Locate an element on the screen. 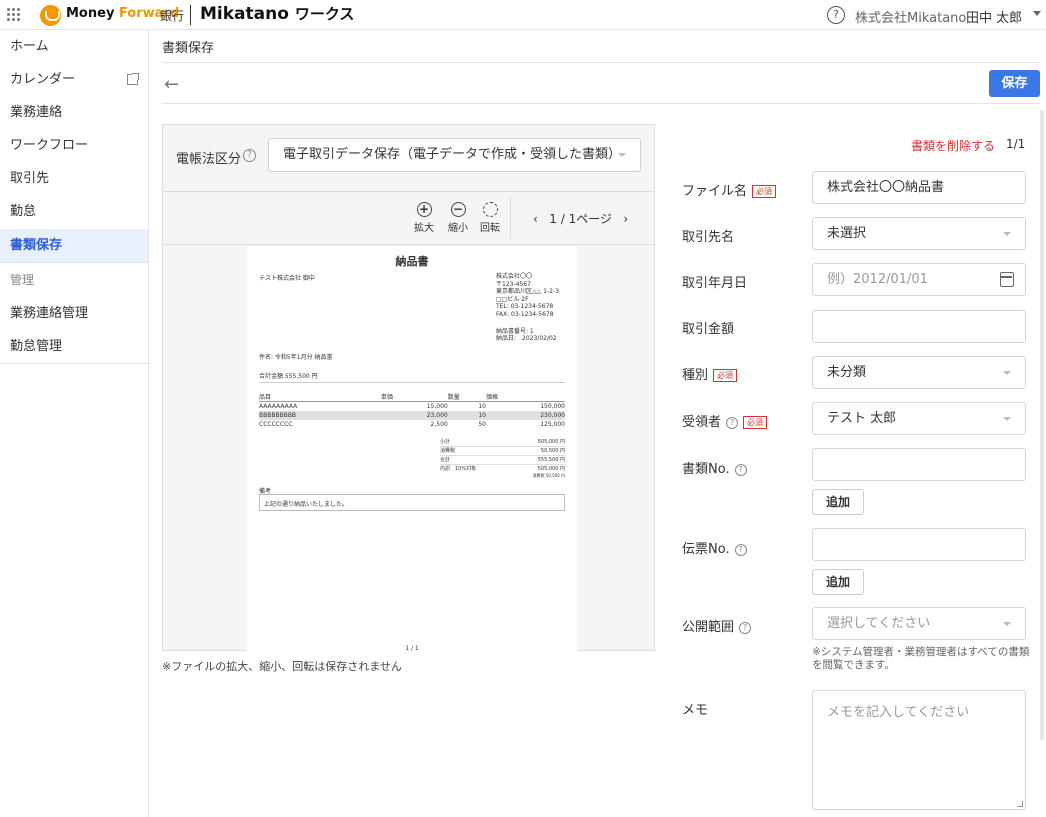 This screenshot has width=1046, height=817. amount-label: 取引金額 is located at coordinates (708, 329).